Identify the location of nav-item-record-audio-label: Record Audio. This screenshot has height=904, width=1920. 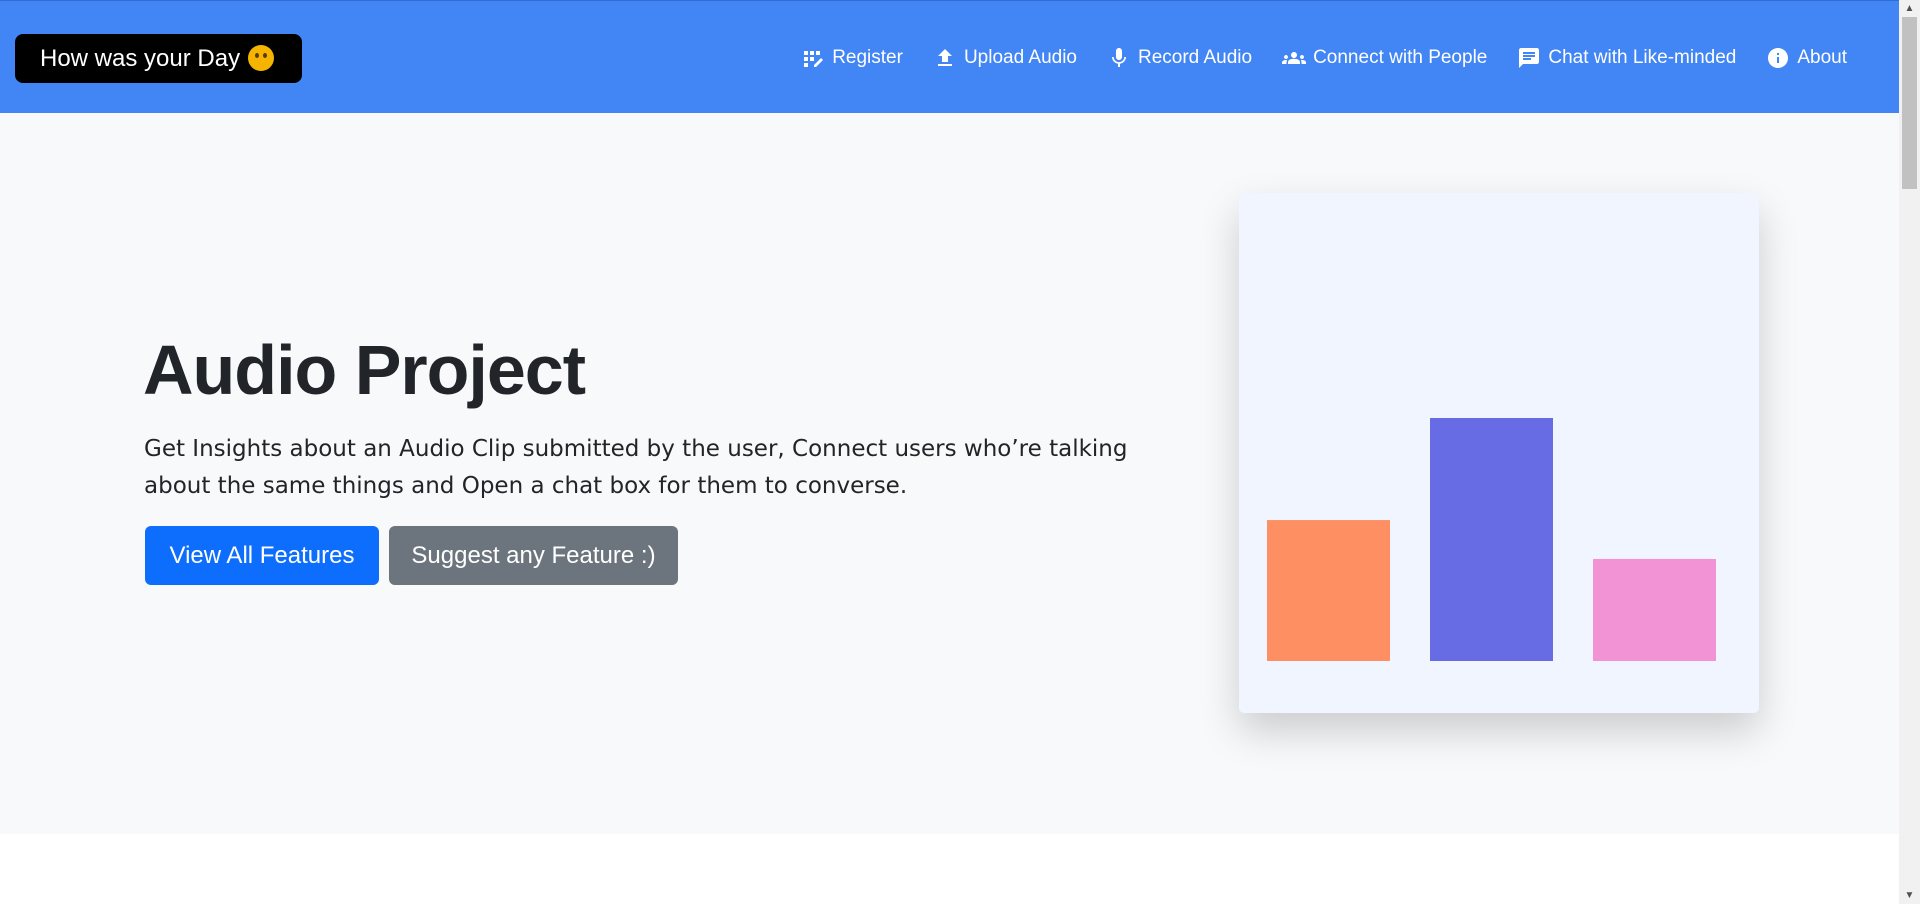
(1195, 57).